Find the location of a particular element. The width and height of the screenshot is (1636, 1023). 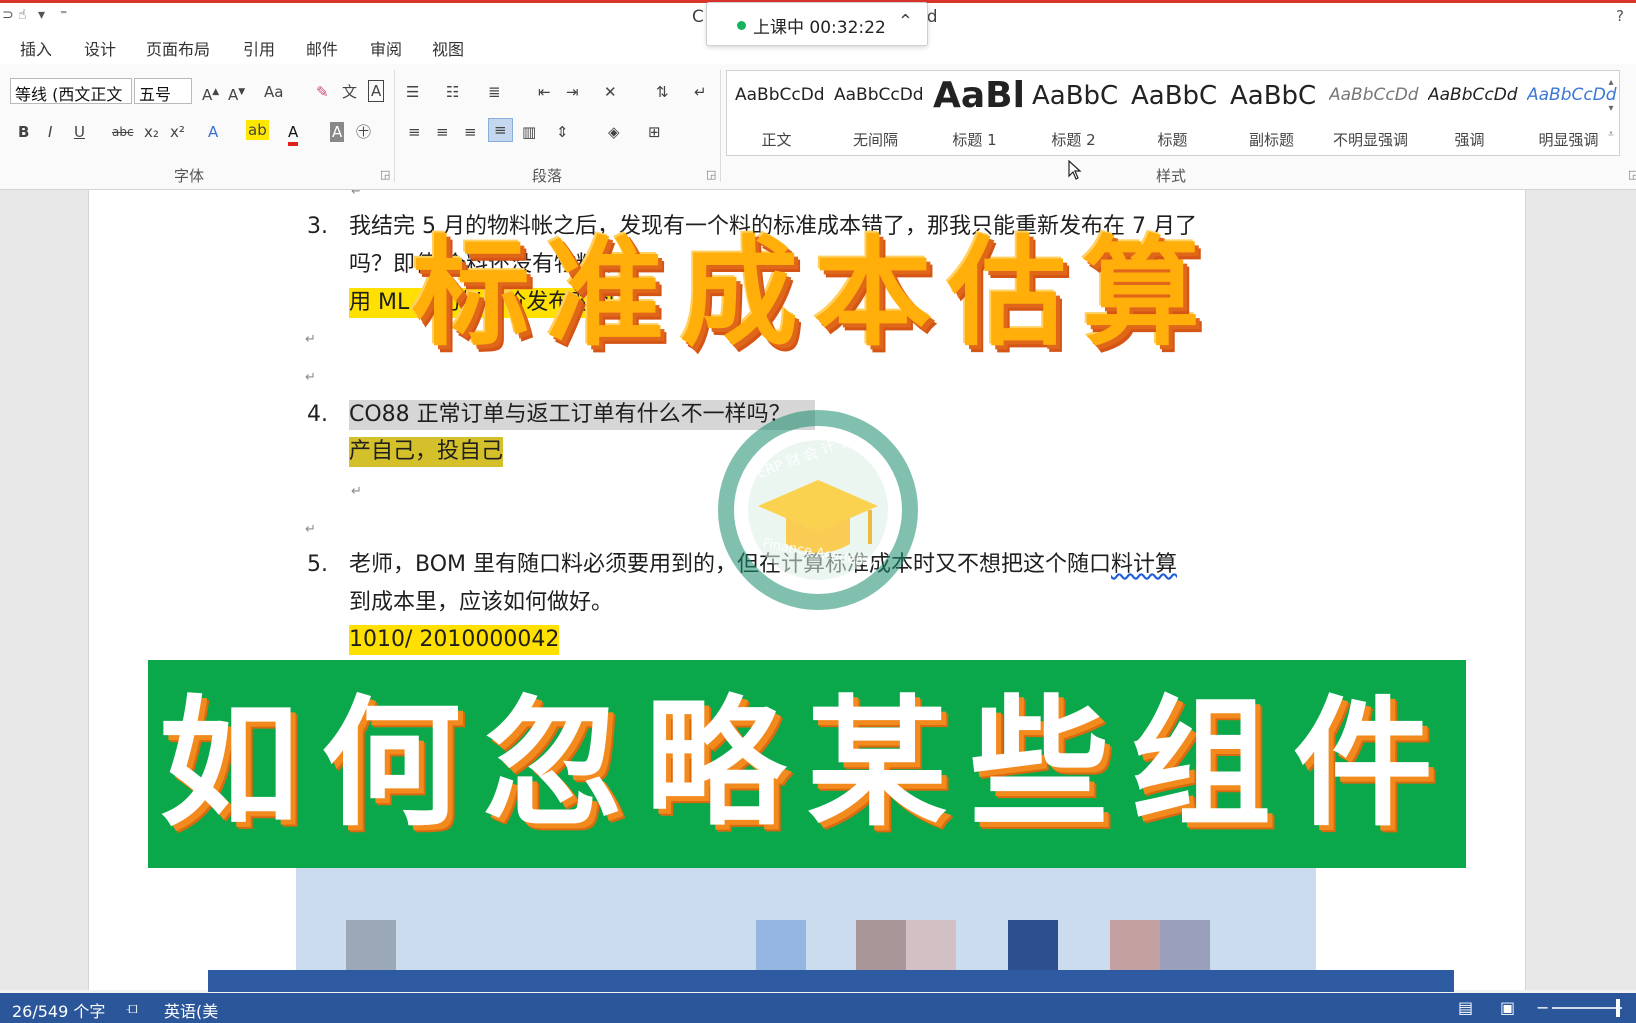

font-name-select: 等线 (西文正文 is located at coordinates (71, 91).